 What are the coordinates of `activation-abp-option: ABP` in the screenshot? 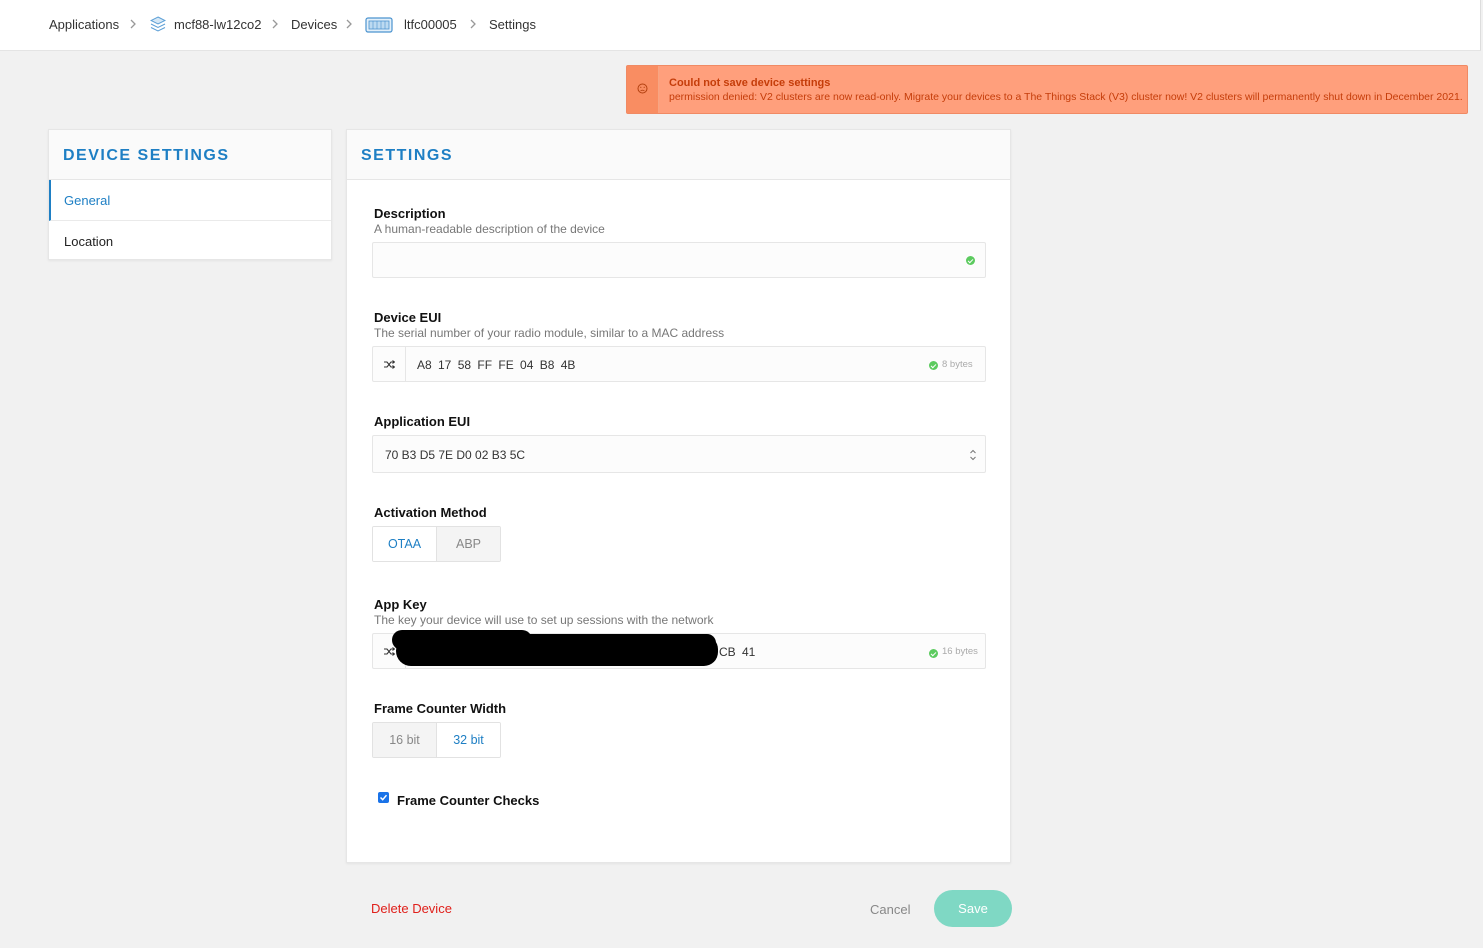 It's located at (468, 544).